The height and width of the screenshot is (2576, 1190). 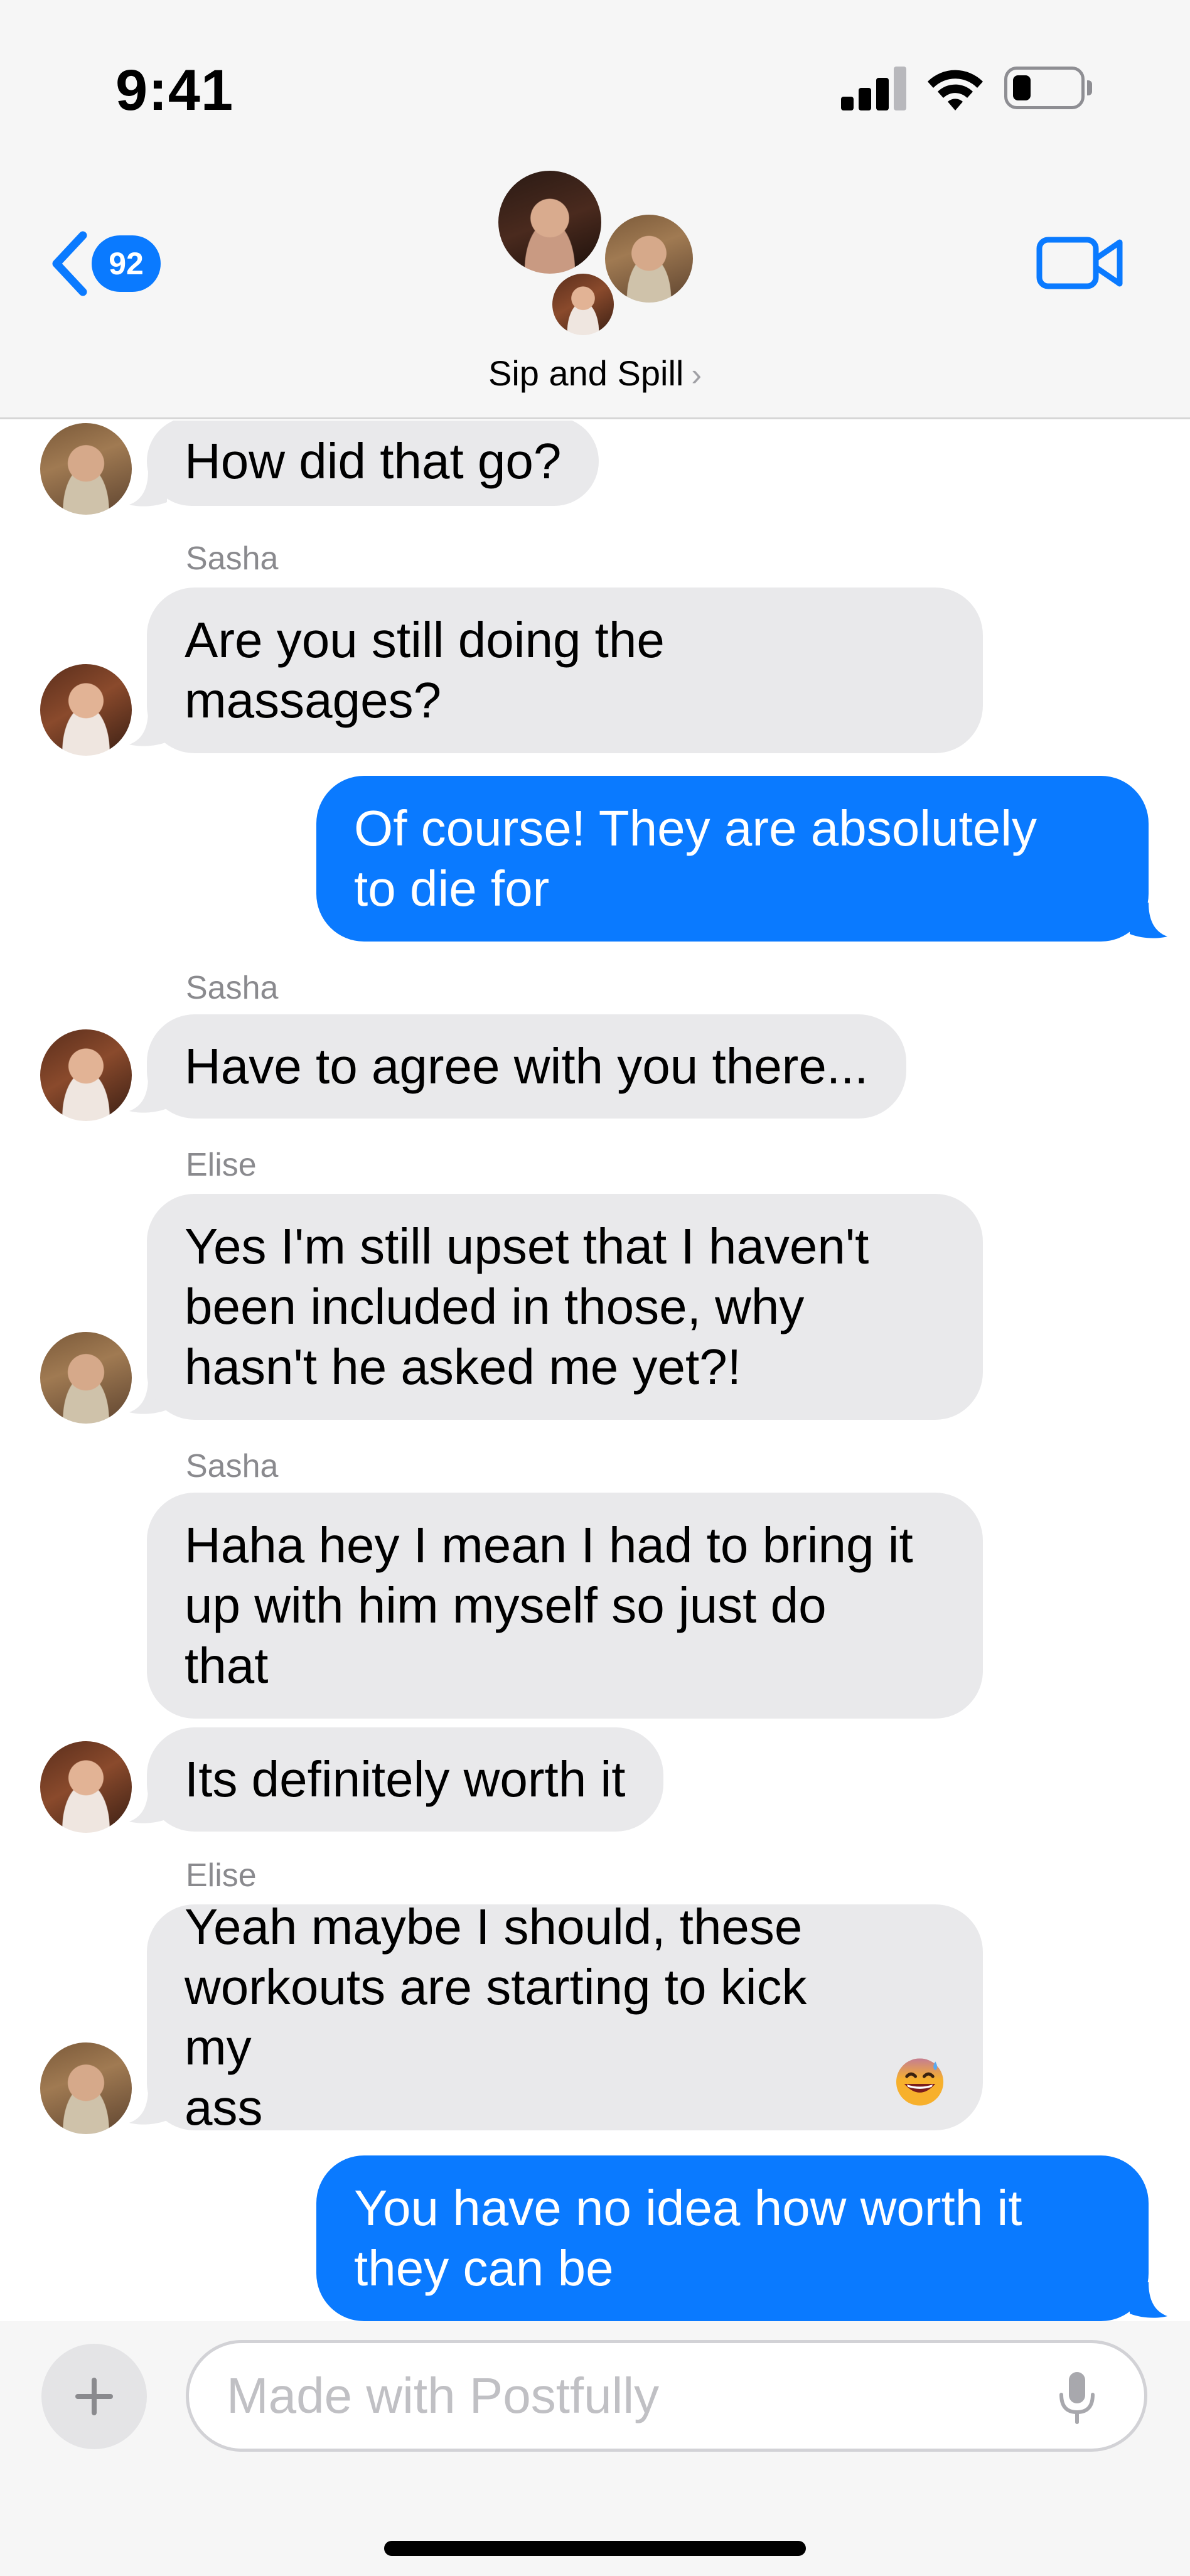 I want to click on wifi-icon, so click(x=955, y=90).